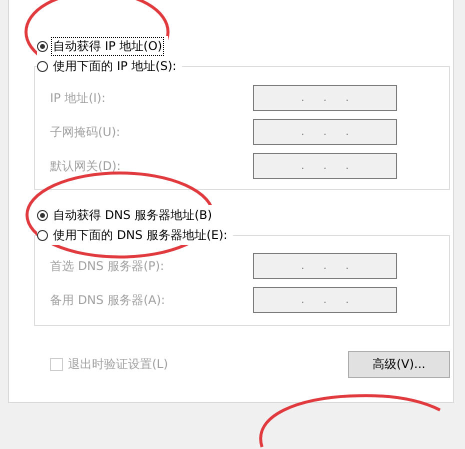 The height and width of the screenshot is (449, 465). I want to click on field-label: IP 地址(I):, so click(78, 98).